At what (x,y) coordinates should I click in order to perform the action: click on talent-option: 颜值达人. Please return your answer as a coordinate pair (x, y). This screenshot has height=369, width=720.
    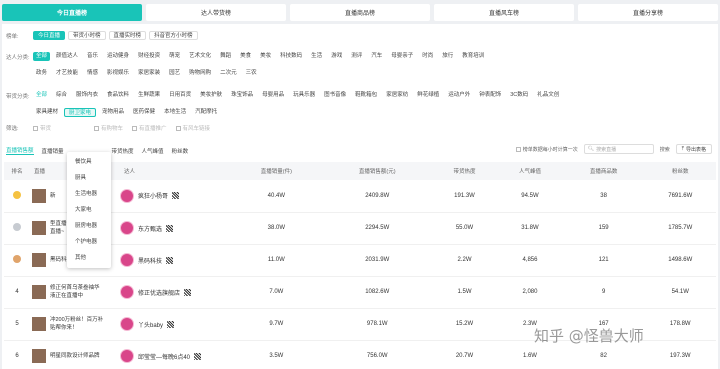
    Looking at the image, I should click on (67, 56).